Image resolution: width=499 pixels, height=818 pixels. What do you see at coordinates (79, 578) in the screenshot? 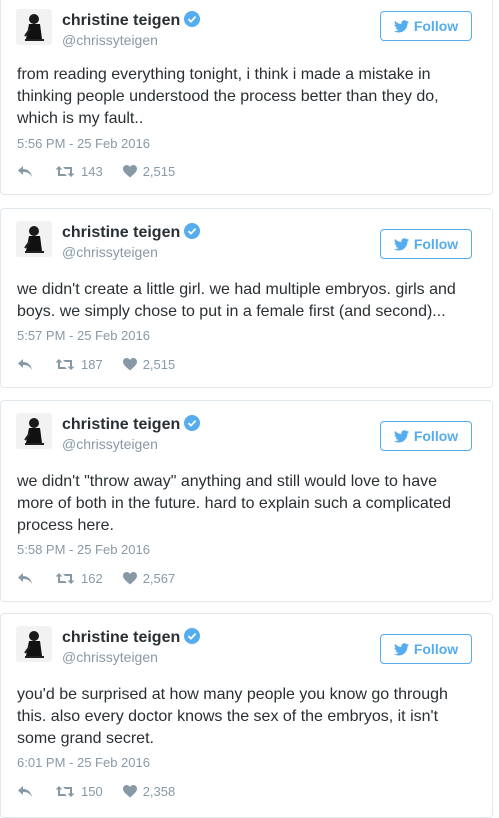
I see `retweet-button: 162` at bounding box center [79, 578].